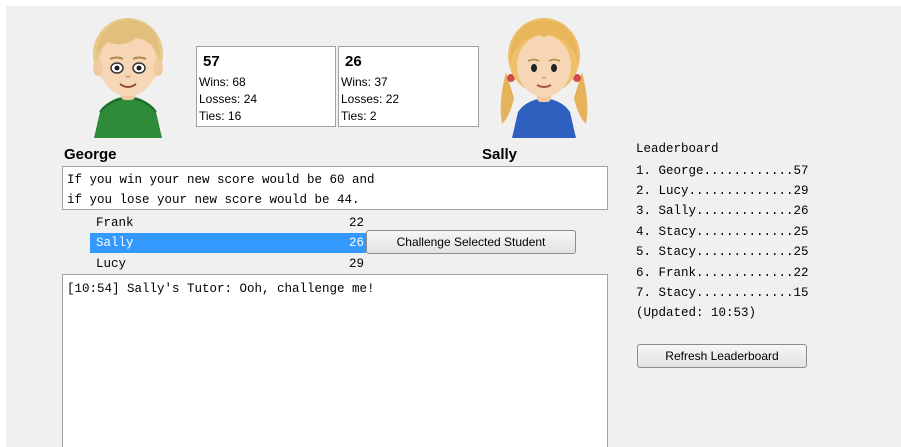  Describe the element at coordinates (722, 191) in the screenshot. I see `leaderboard-entry: 2. Lucy..............29` at that location.